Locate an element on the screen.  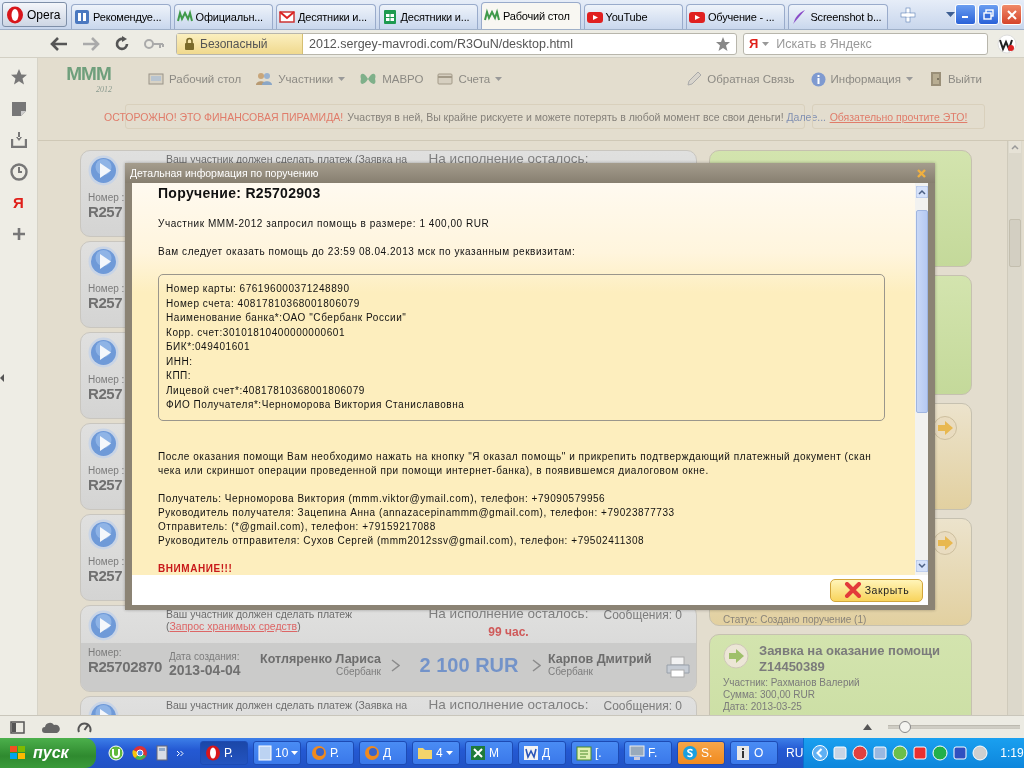
minimize-button is located at coordinates (965, 14).